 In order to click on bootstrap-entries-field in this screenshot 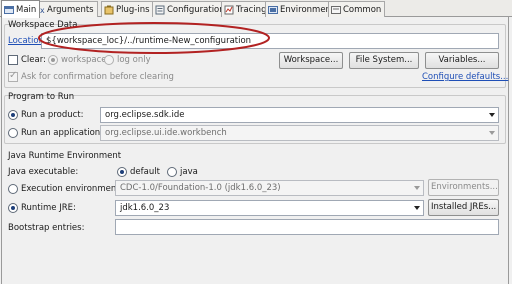, I will do `click(307, 227)`.